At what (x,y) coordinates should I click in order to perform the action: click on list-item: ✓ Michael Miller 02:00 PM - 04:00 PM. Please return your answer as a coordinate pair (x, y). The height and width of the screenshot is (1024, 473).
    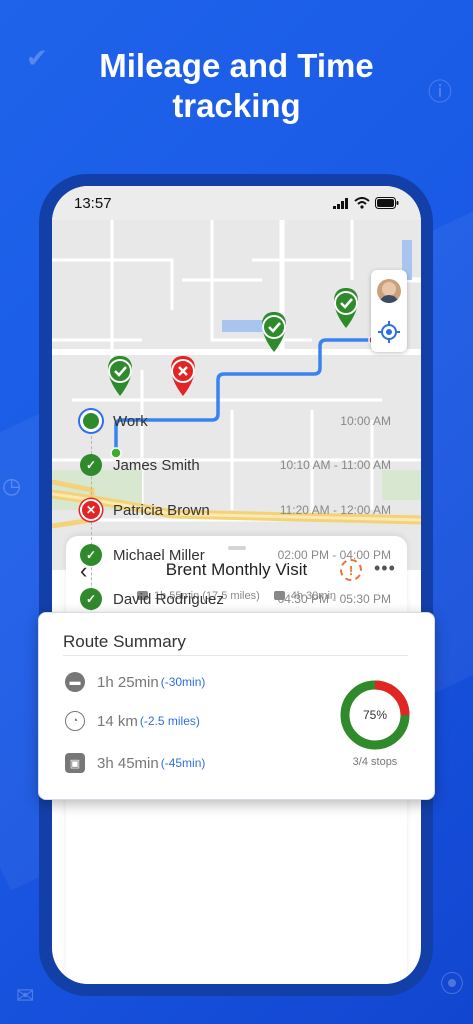
    Looking at the image, I should click on (236, 555).